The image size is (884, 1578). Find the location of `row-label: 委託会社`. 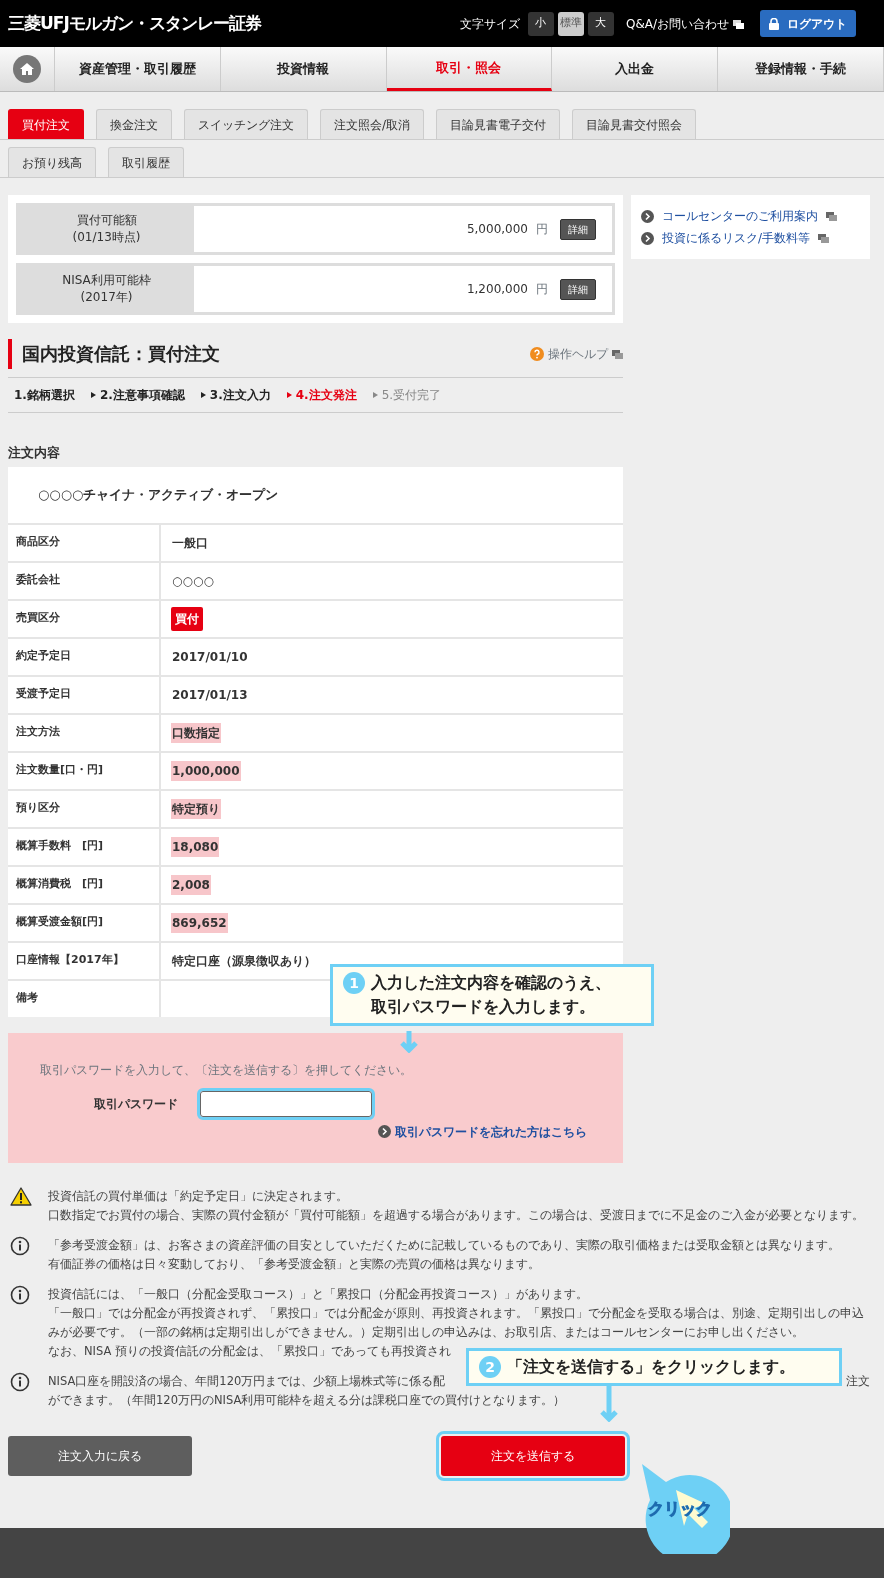

row-label: 委託会社 is located at coordinates (84, 580).